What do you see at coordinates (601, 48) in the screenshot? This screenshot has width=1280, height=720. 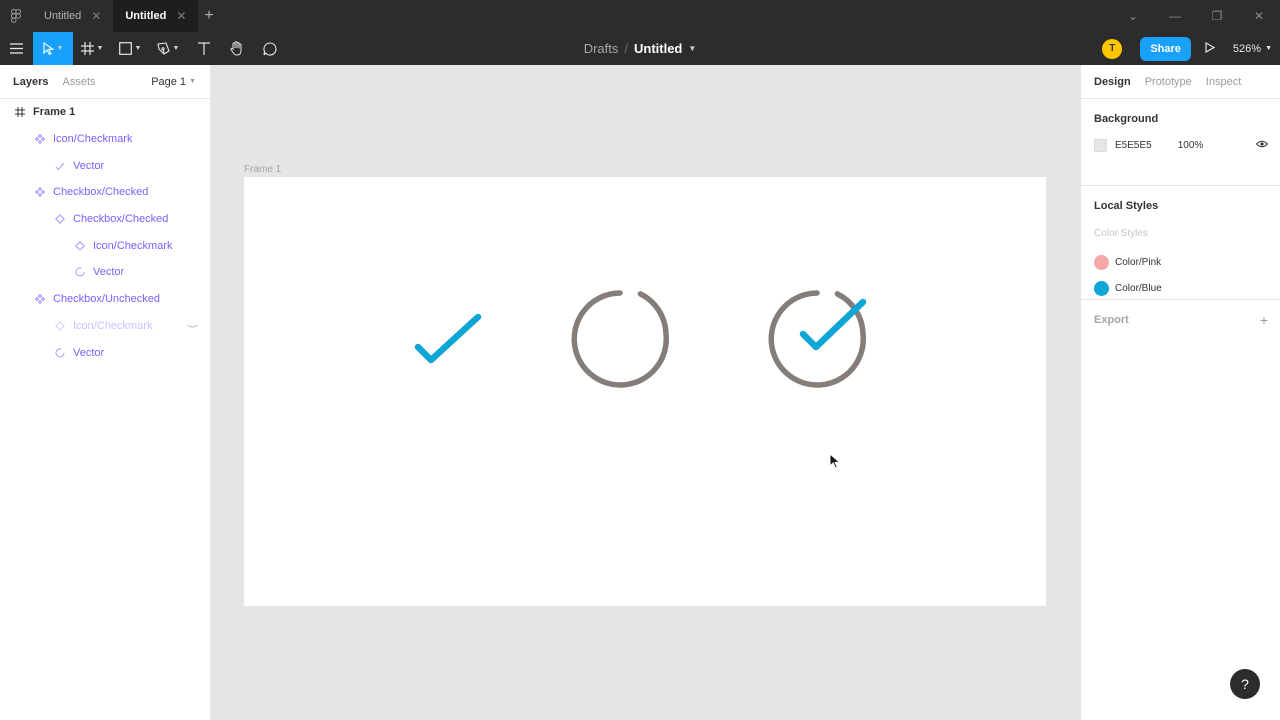 I see `breadcrumb-drafts-link: Drafts` at bounding box center [601, 48].